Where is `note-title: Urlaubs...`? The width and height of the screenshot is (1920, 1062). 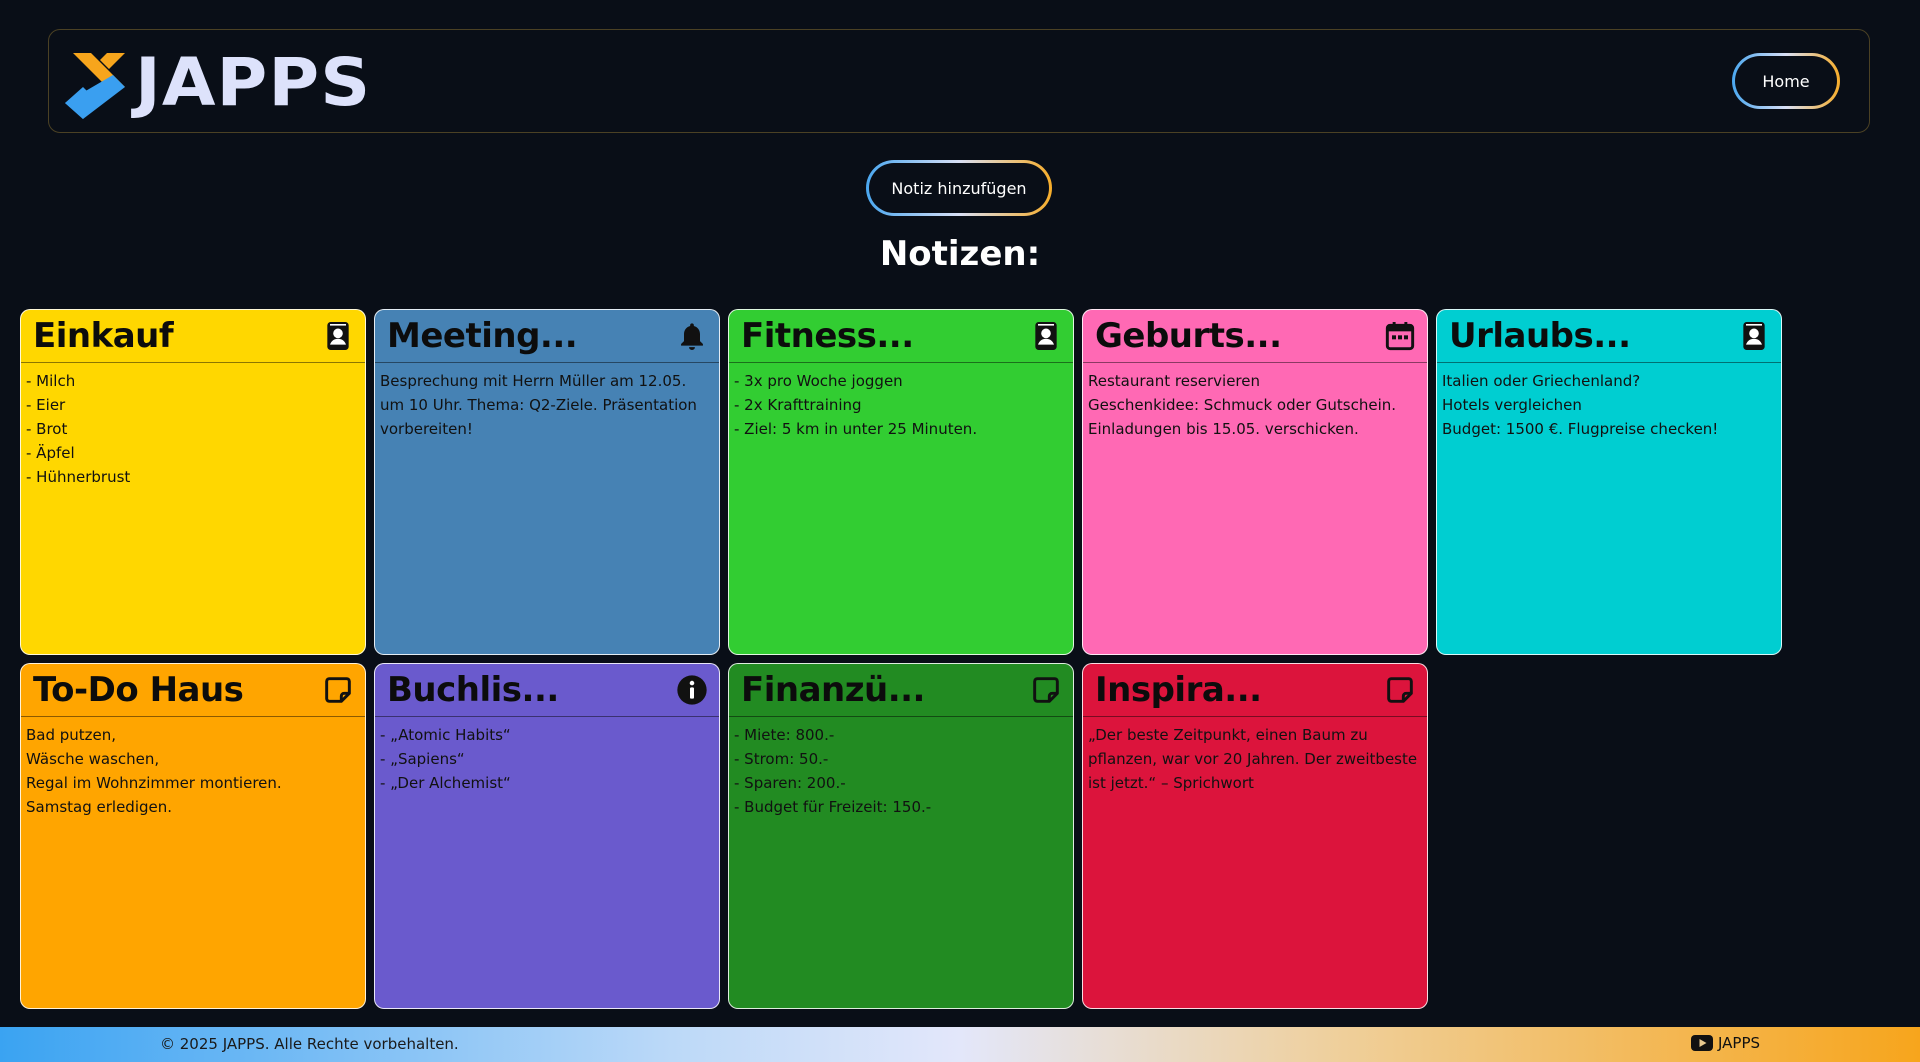
note-title: Urlaubs... is located at coordinates (1540, 336).